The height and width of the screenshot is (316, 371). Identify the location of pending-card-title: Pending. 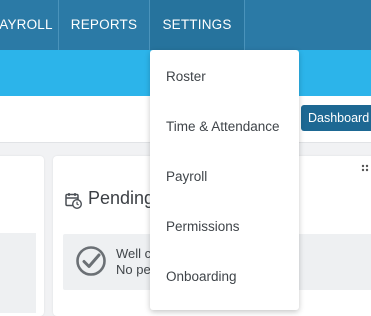
(121, 198).